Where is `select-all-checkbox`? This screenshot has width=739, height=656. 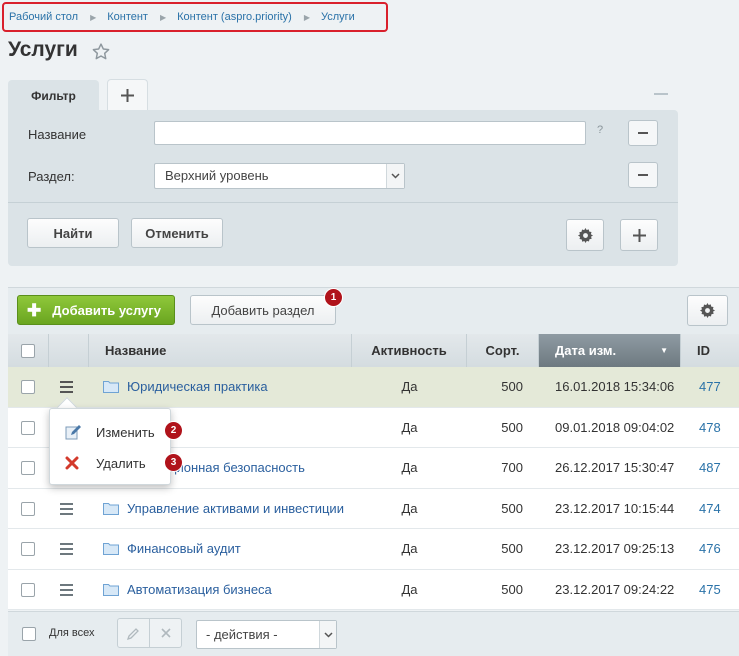 select-all-checkbox is located at coordinates (28, 351).